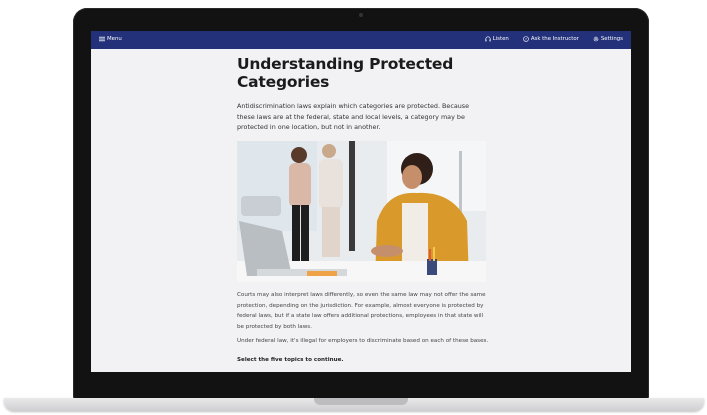  Describe the element at coordinates (345, 73) in the screenshot. I see `page-title: Understanding Protected Categories` at that location.